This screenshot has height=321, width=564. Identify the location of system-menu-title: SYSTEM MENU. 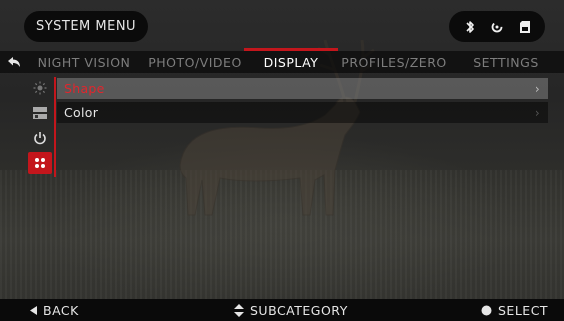
(86, 26).